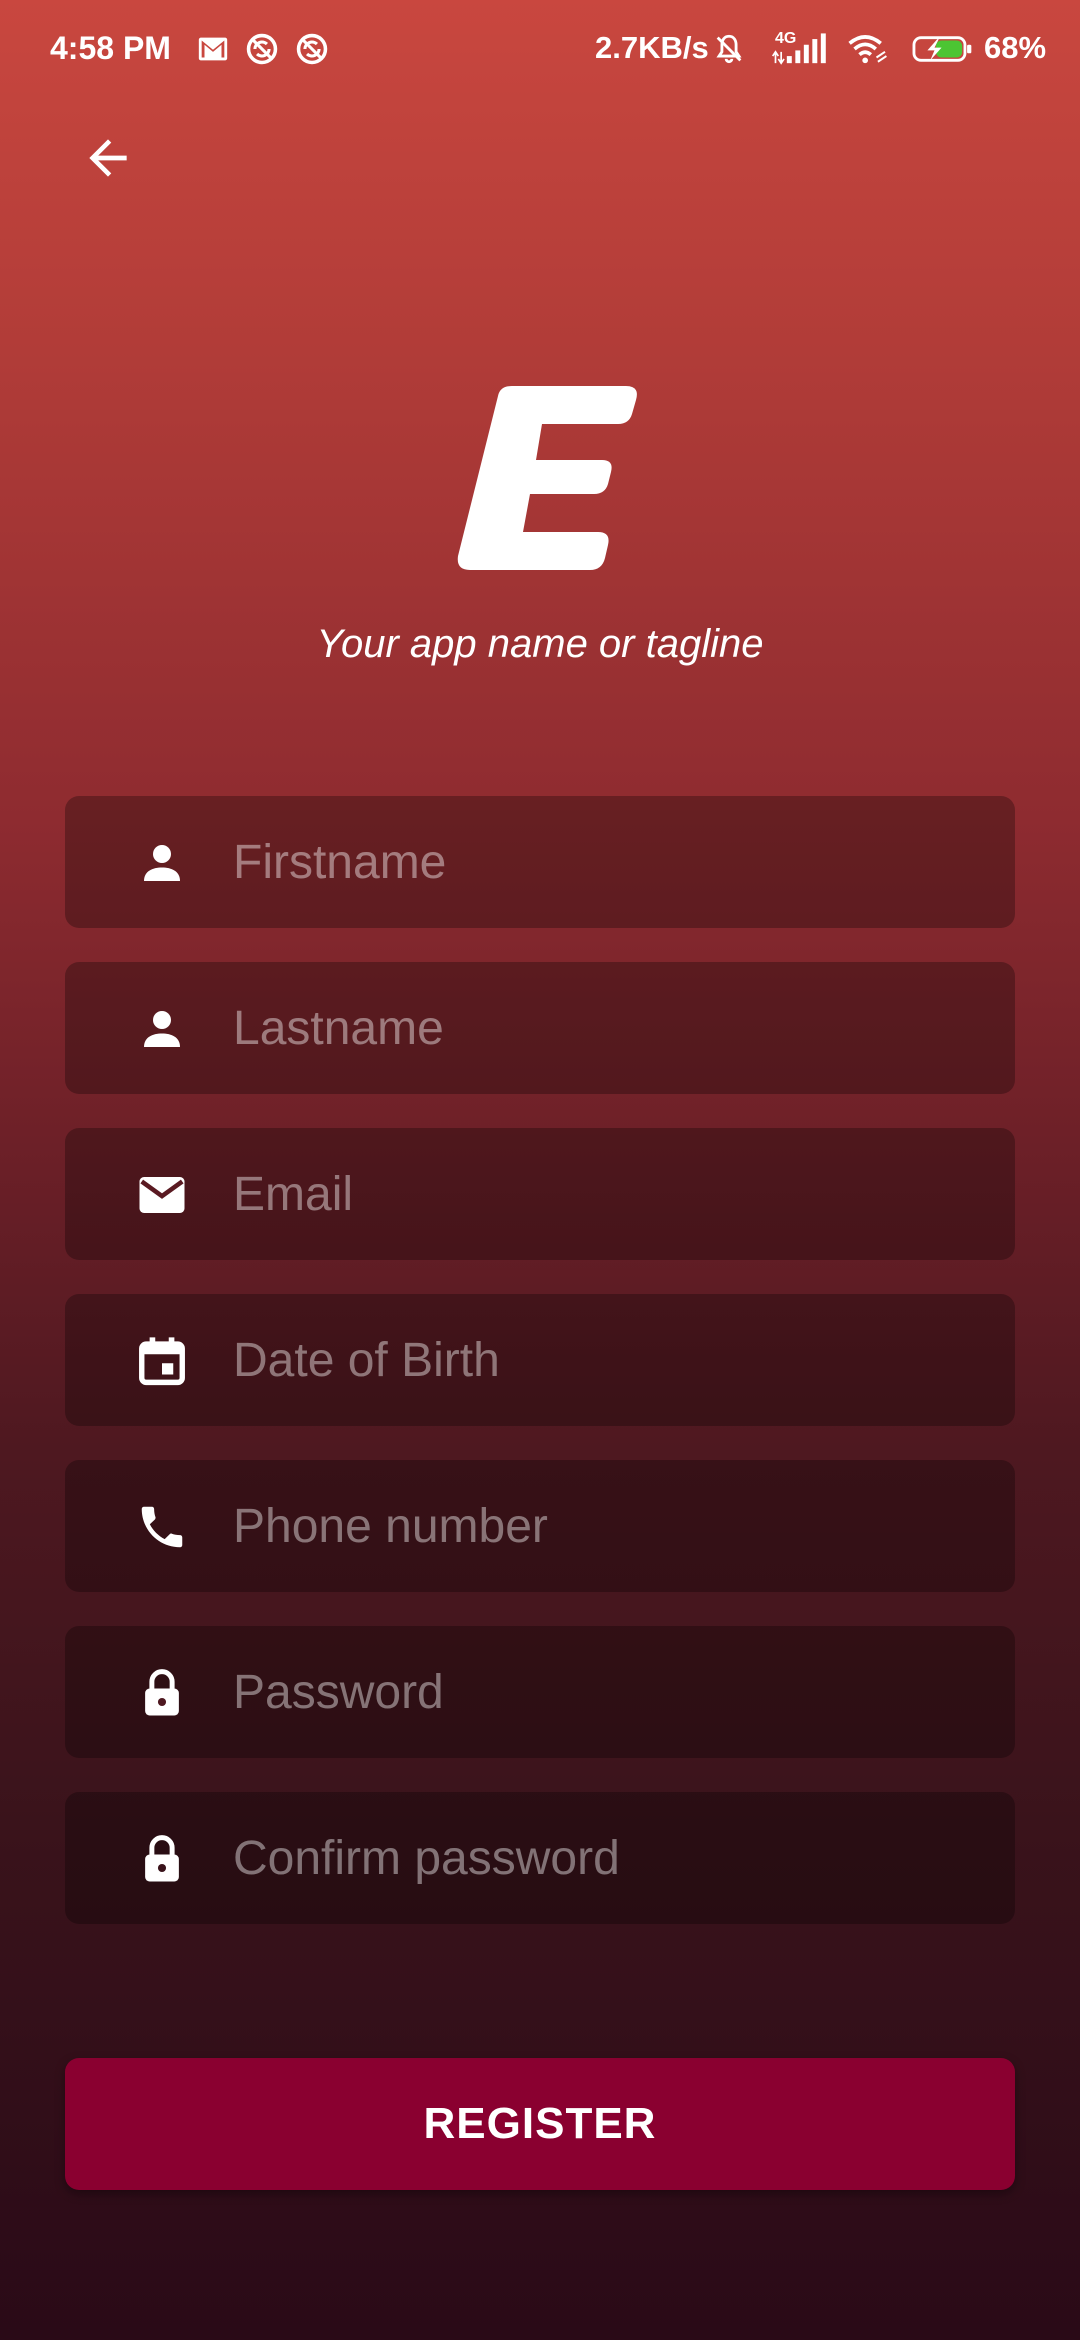 The image size is (1080, 2340). Describe the element at coordinates (162, 1195) in the screenshot. I see `mail-icon` at that location.